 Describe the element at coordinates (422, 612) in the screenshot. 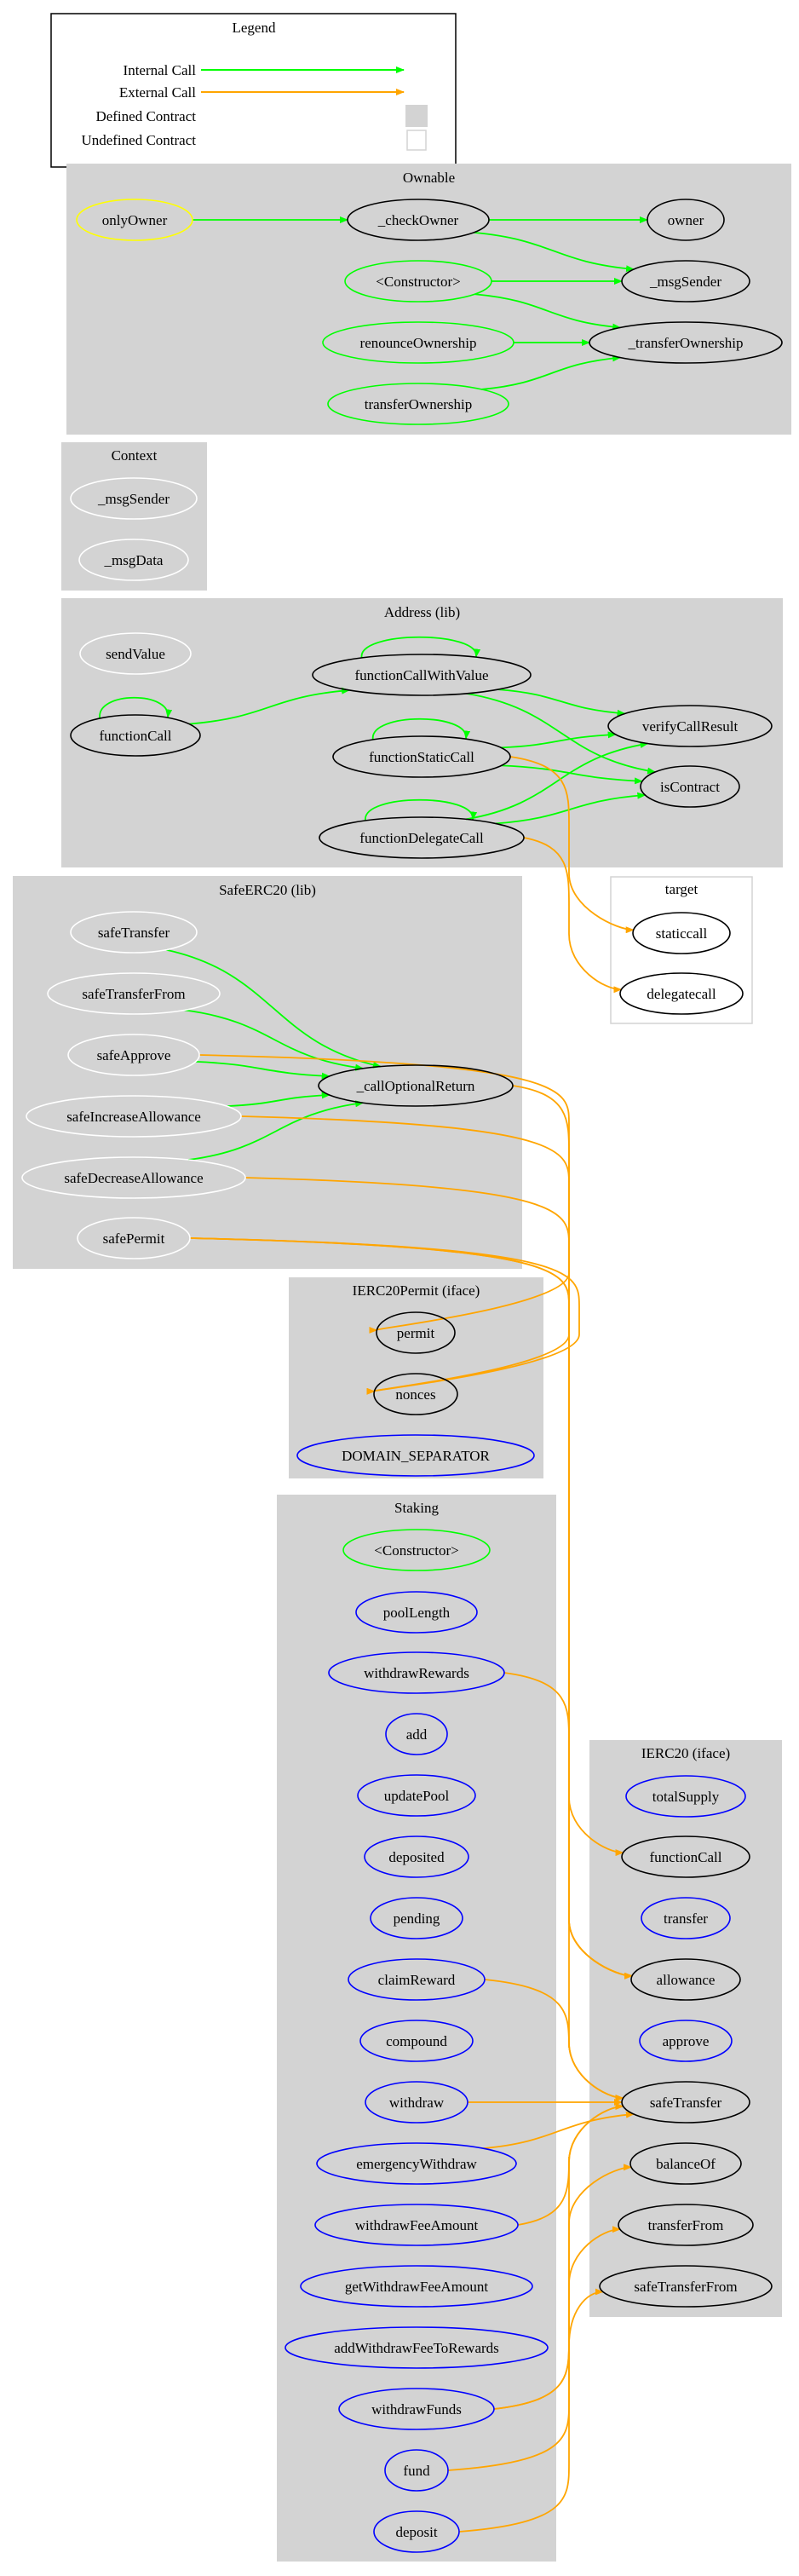

I see `cluster-title: Address (lib)` at that location.